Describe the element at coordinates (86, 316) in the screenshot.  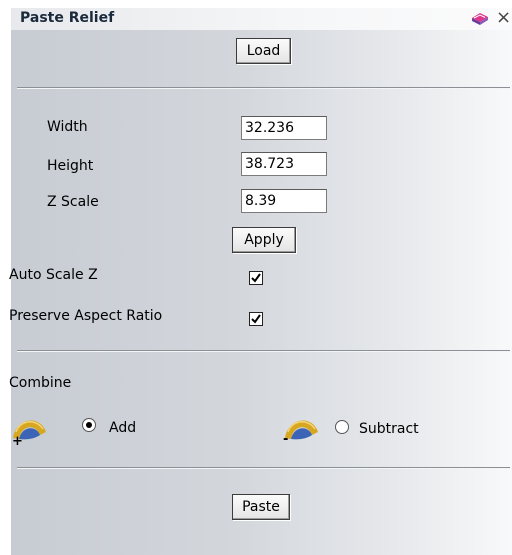
I see `preserve-aspect-ratio-label: Preserve Aspect Ratio` at that location.